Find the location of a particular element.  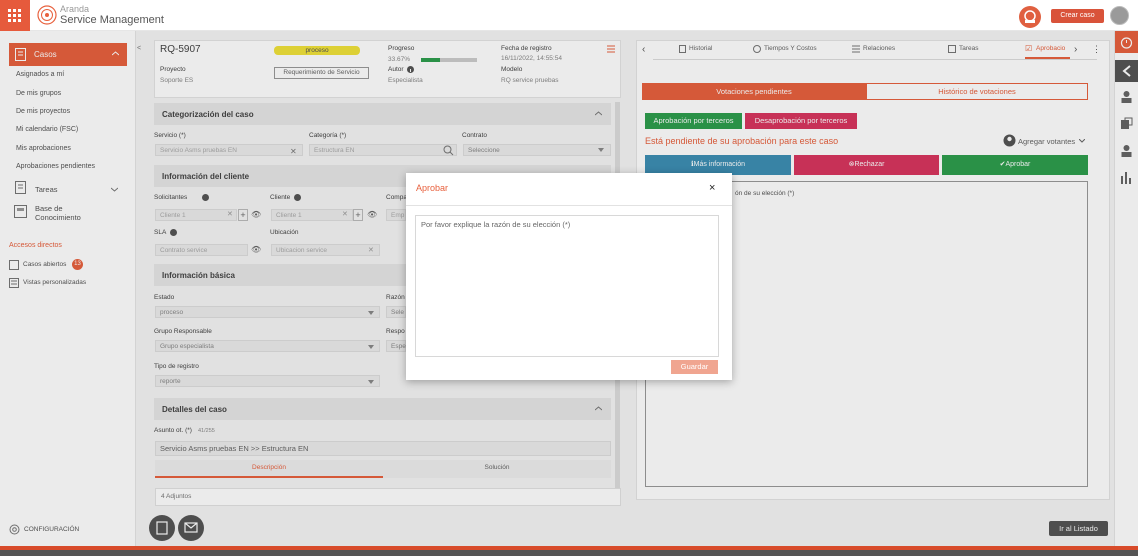

close-icon: × is located at coordinates (712, 188).